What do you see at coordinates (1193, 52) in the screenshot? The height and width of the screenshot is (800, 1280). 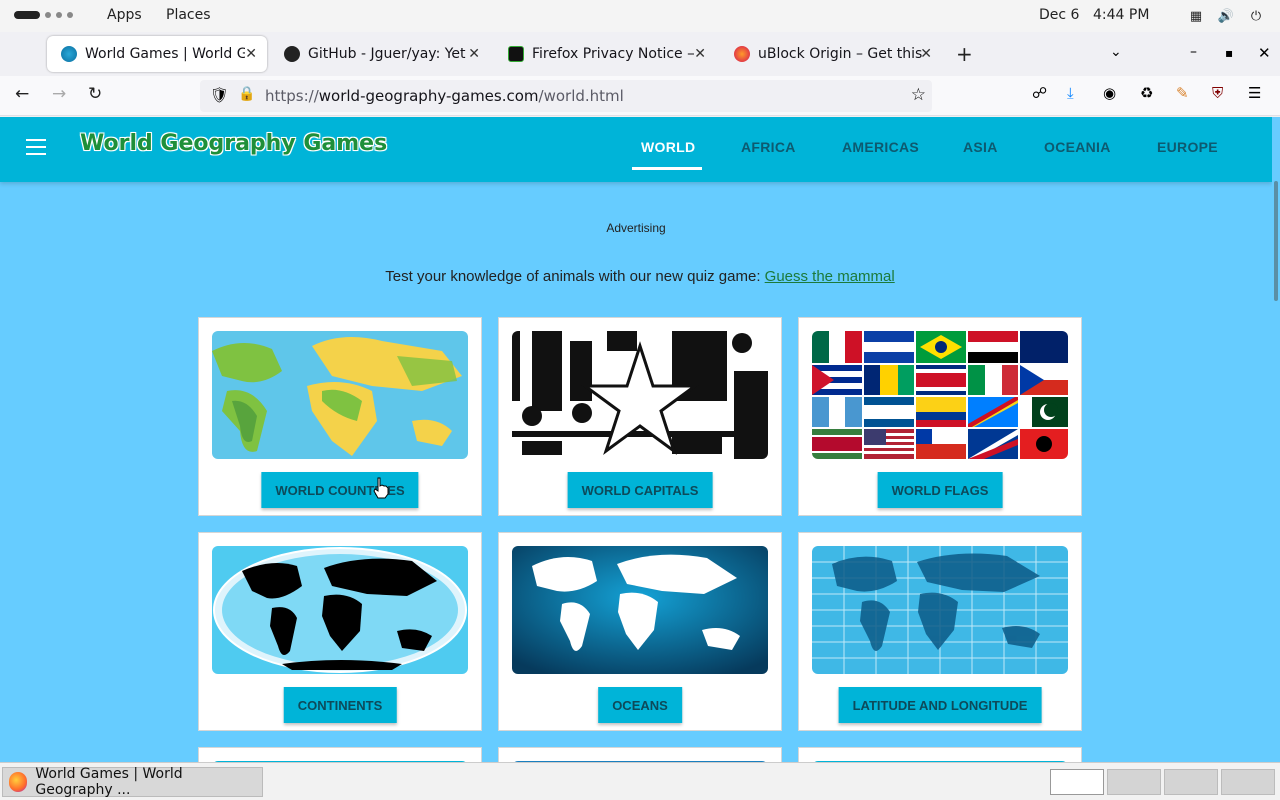 I see `window-minimize-button: –` at bounding box center [1193, 52].